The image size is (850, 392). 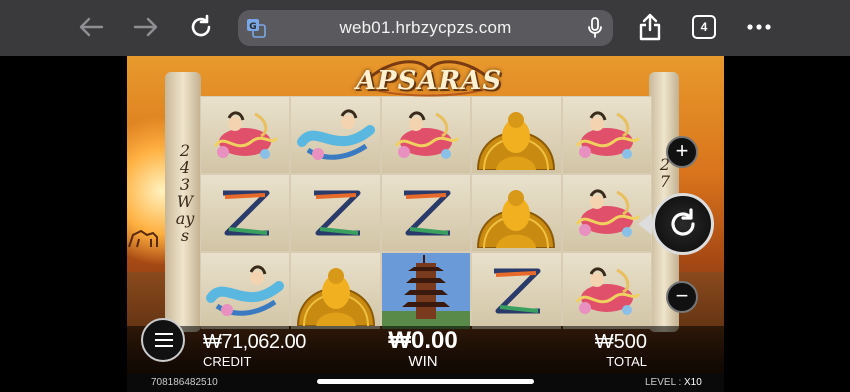 I want to click on logo-text: APSARAS, so click(x=429, y=81).